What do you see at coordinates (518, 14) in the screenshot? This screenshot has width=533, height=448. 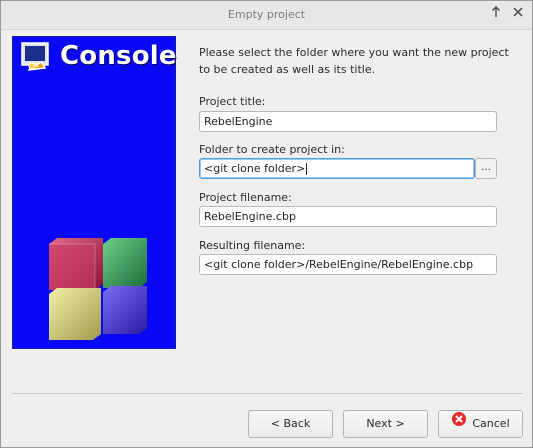 I see `close-icon` at bounding box center [518, 14].